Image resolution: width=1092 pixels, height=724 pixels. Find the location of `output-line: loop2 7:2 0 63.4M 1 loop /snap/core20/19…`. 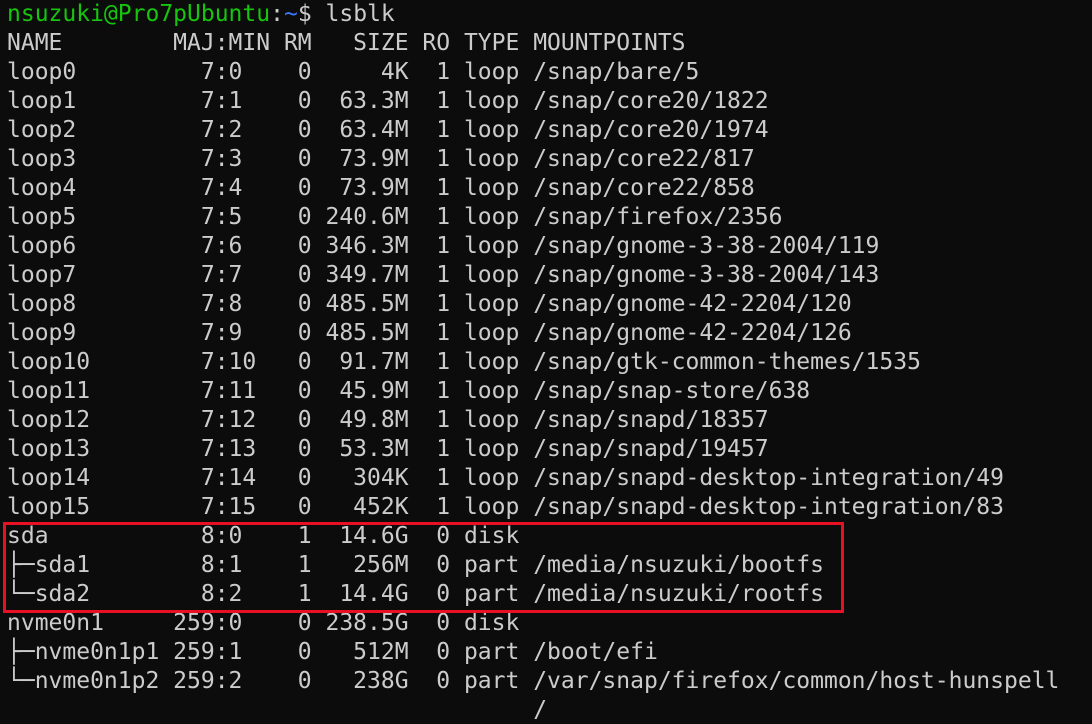

output-line: loop2 7:2 0 63.4M 1 loop /snap/core20/19… is located at coordinates (388, 130).